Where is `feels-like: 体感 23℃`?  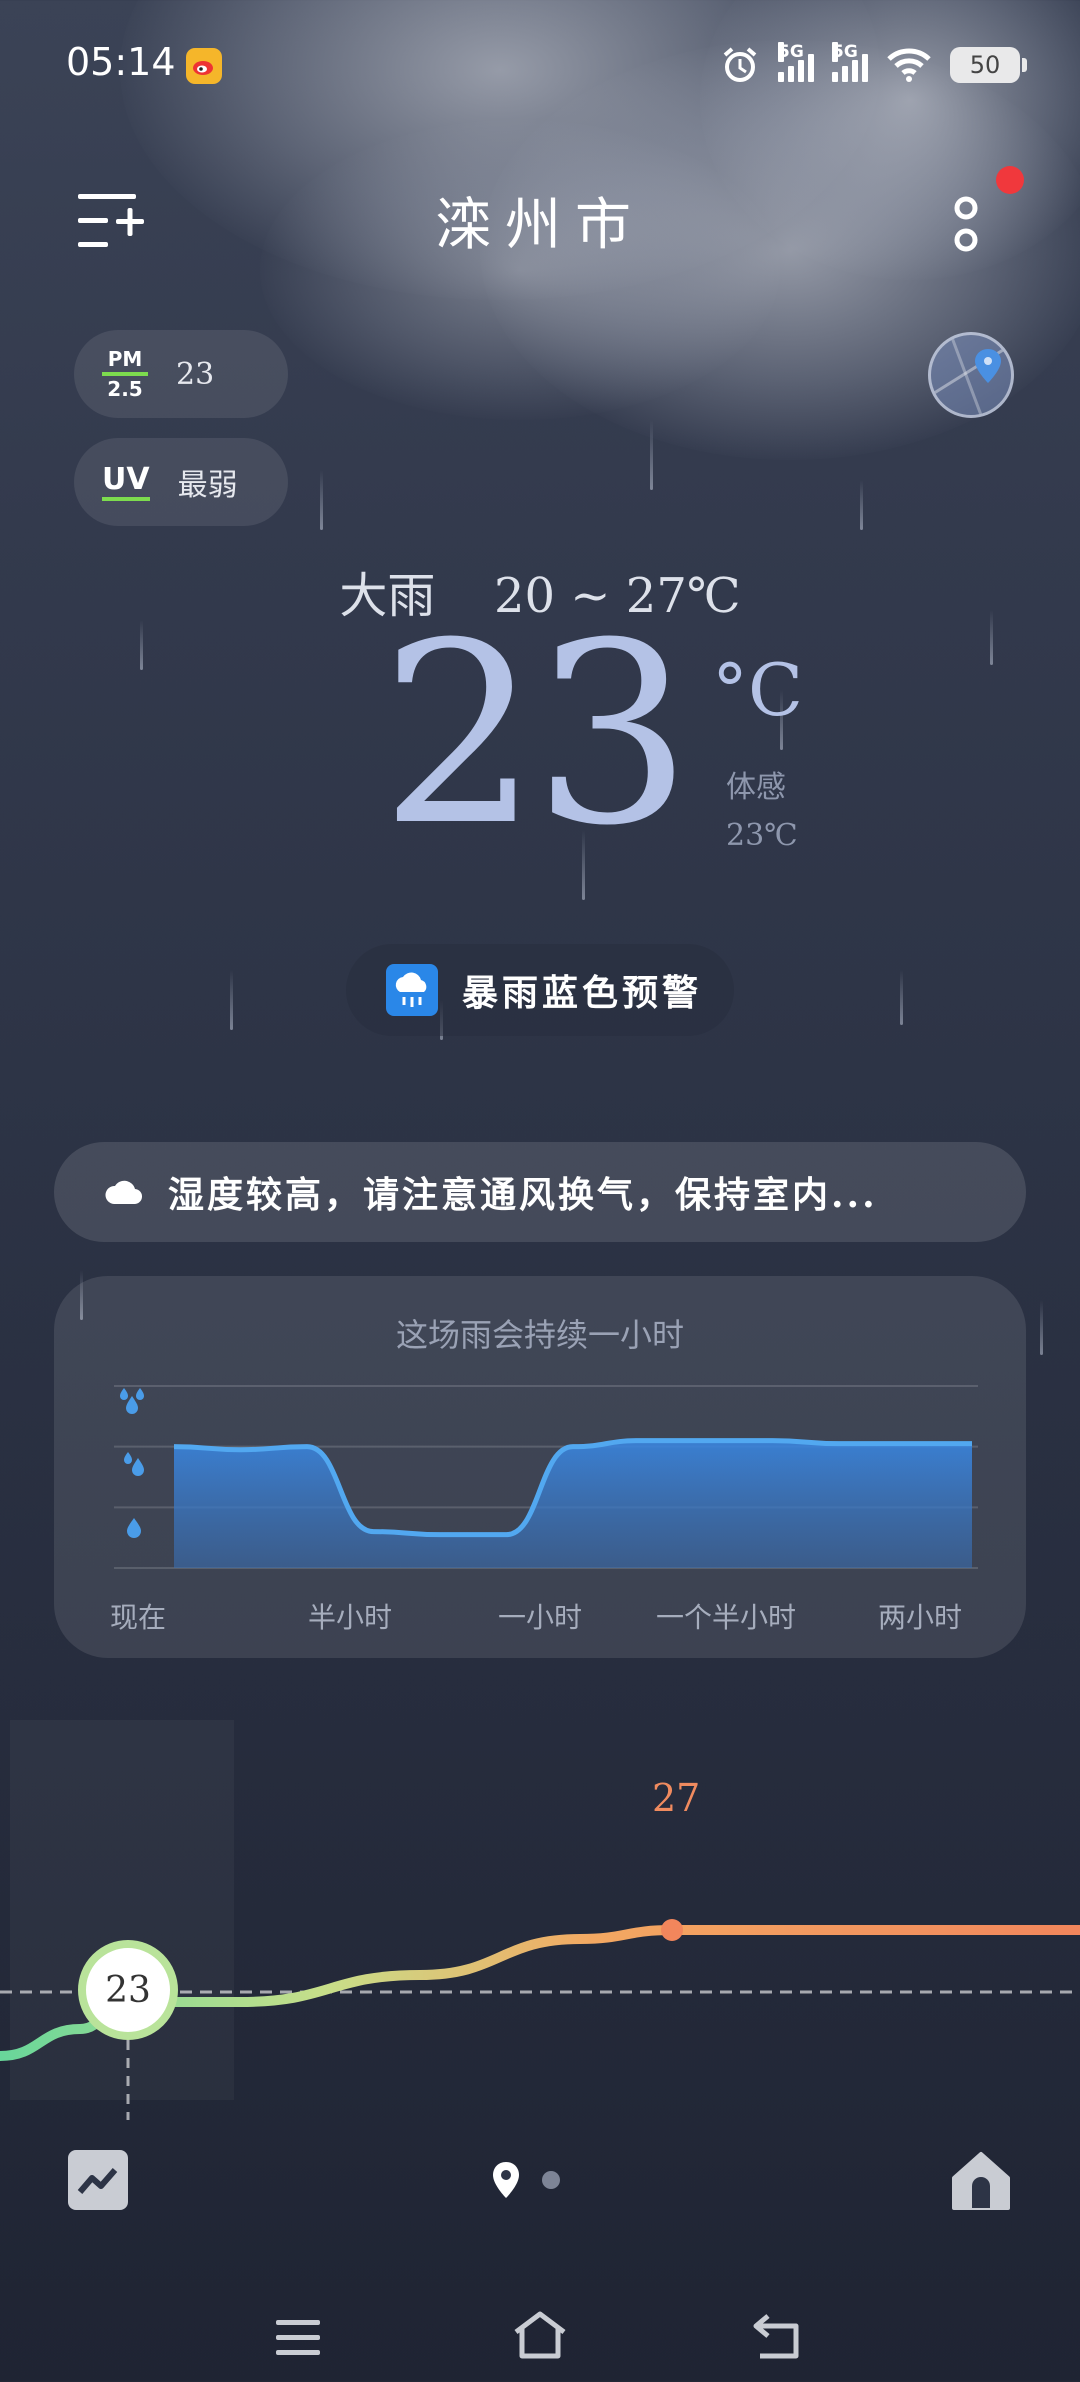
feels-like: 体感 23℃ is located at coordinates (762, 812).